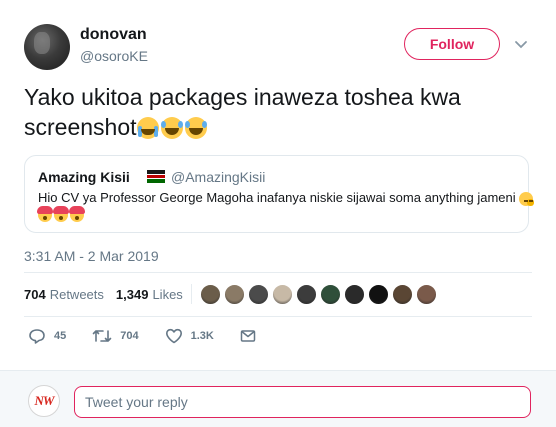  Describe the element at coordinates (113, 35) in the screenshot. I see `author-display-name: donovan` at that location.